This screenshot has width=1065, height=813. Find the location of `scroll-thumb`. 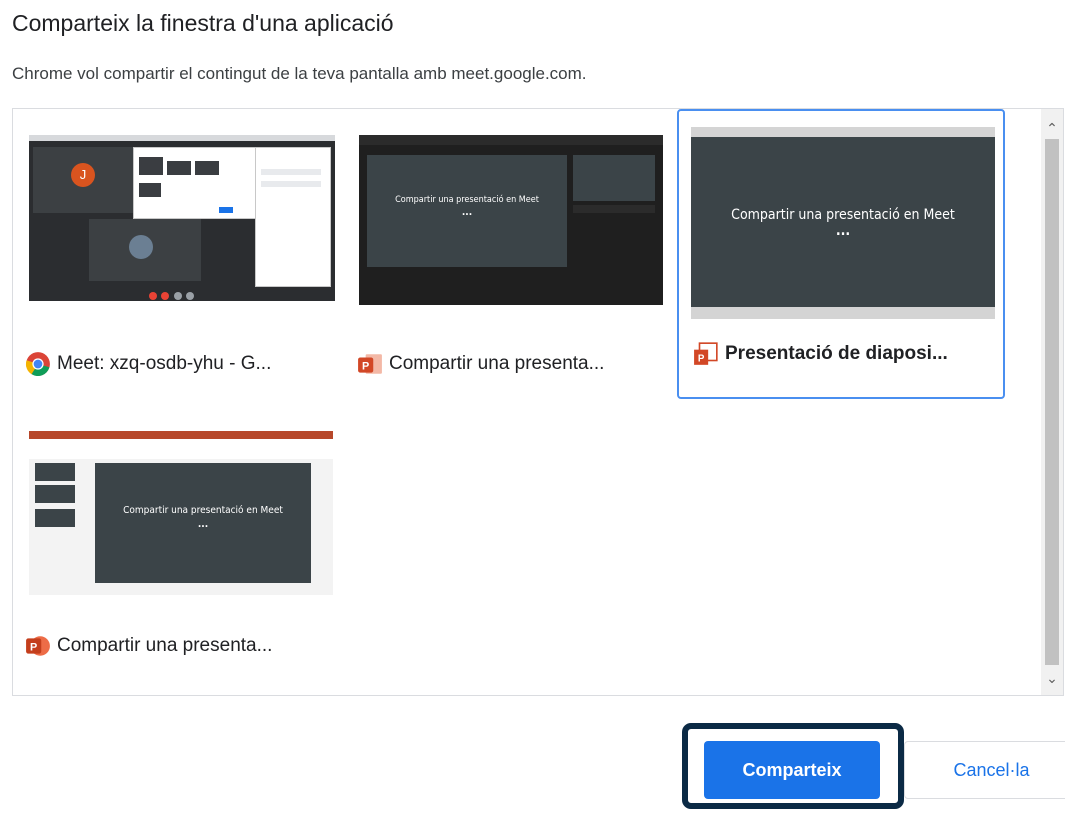

scroll-thumb is located at coordinates (1052, 402).